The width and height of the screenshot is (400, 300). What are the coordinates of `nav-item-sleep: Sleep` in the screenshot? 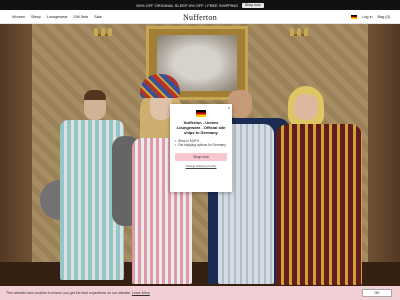 It's located at (36, 17).